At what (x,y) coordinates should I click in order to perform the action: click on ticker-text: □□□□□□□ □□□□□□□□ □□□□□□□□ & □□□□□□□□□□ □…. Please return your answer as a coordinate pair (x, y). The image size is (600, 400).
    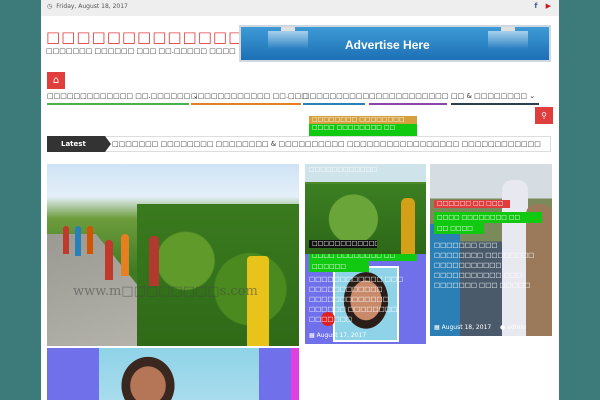
    Looking at the image, I should click on (327, 144).